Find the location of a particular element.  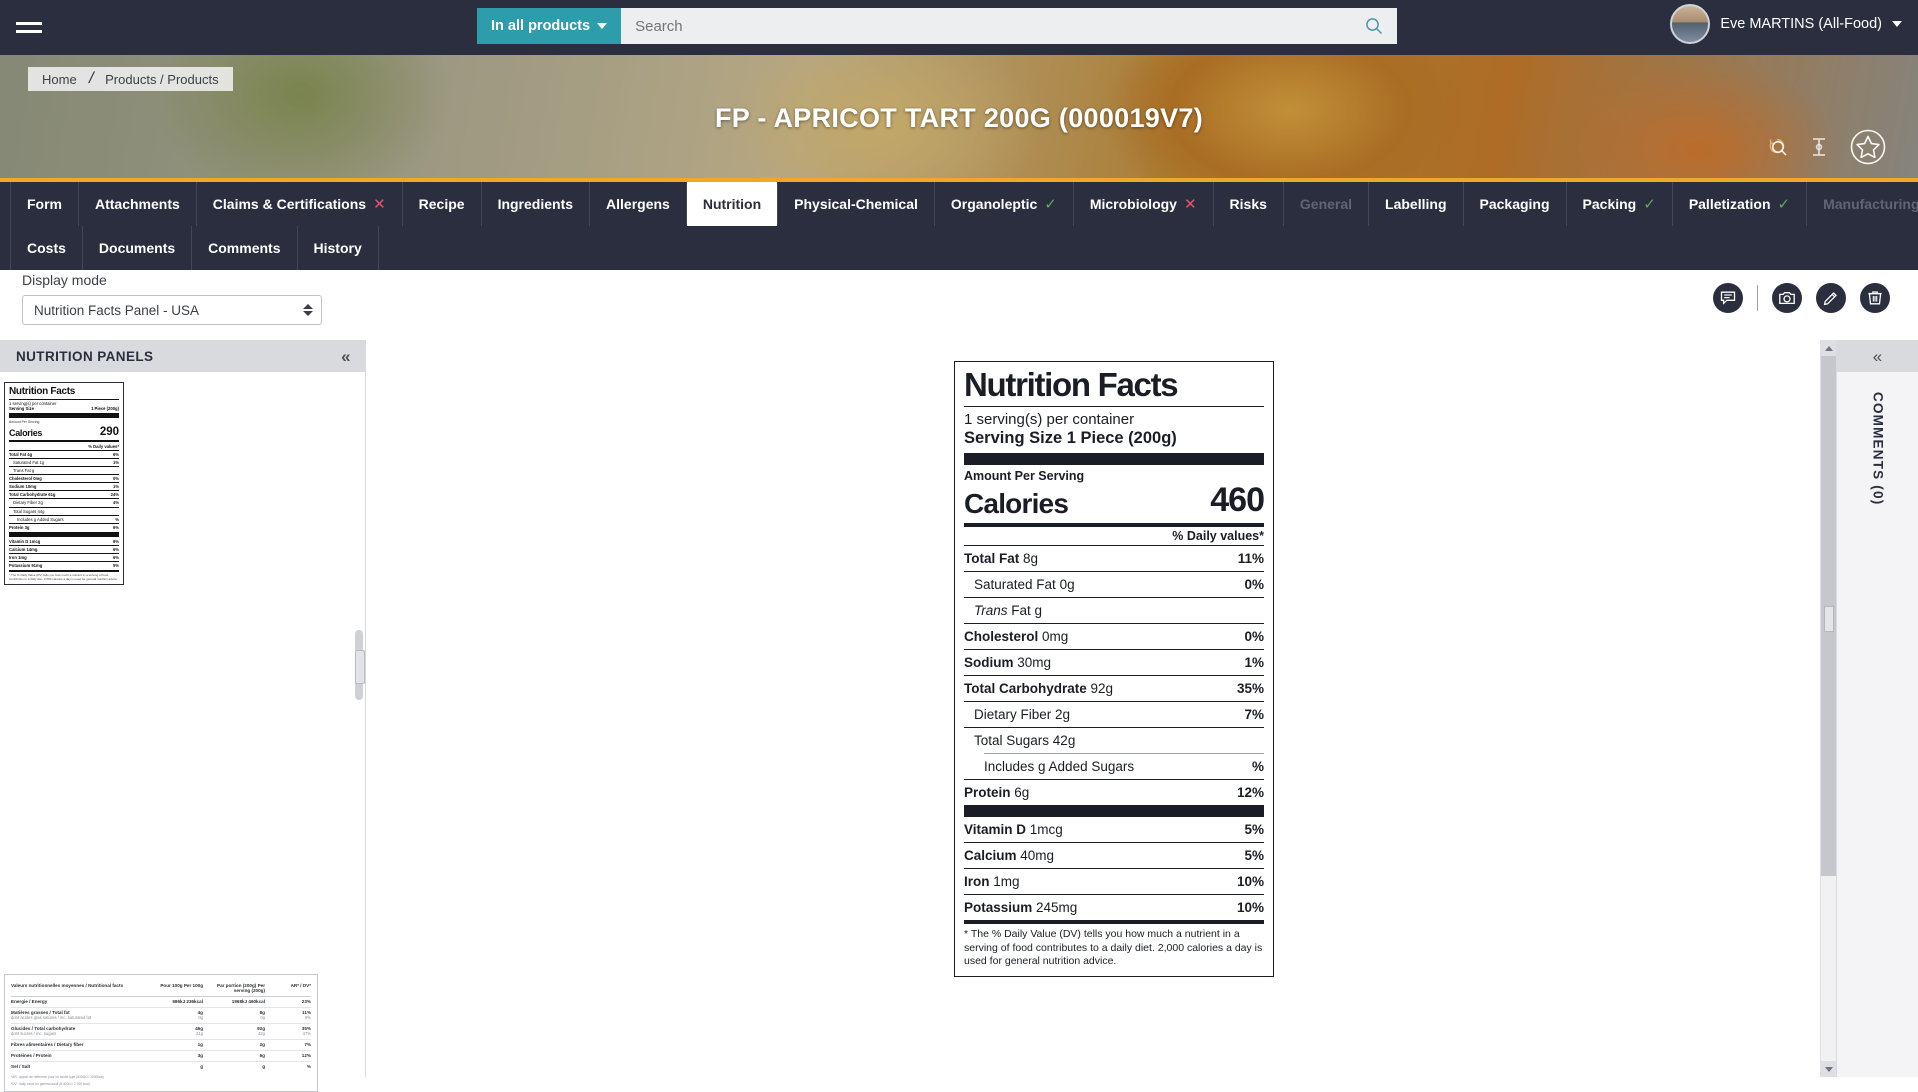

thumb-nutrient-row: Sodium 10mg1% is located at coordinates (64, 486).